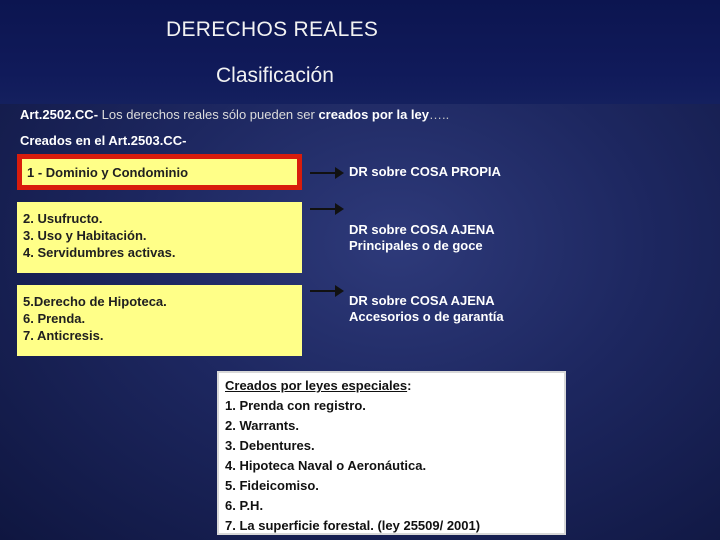 The height and width of the screenshot is (540, 720). I want to click on list-item: 1. Prenda con registro., so click(295, 405).